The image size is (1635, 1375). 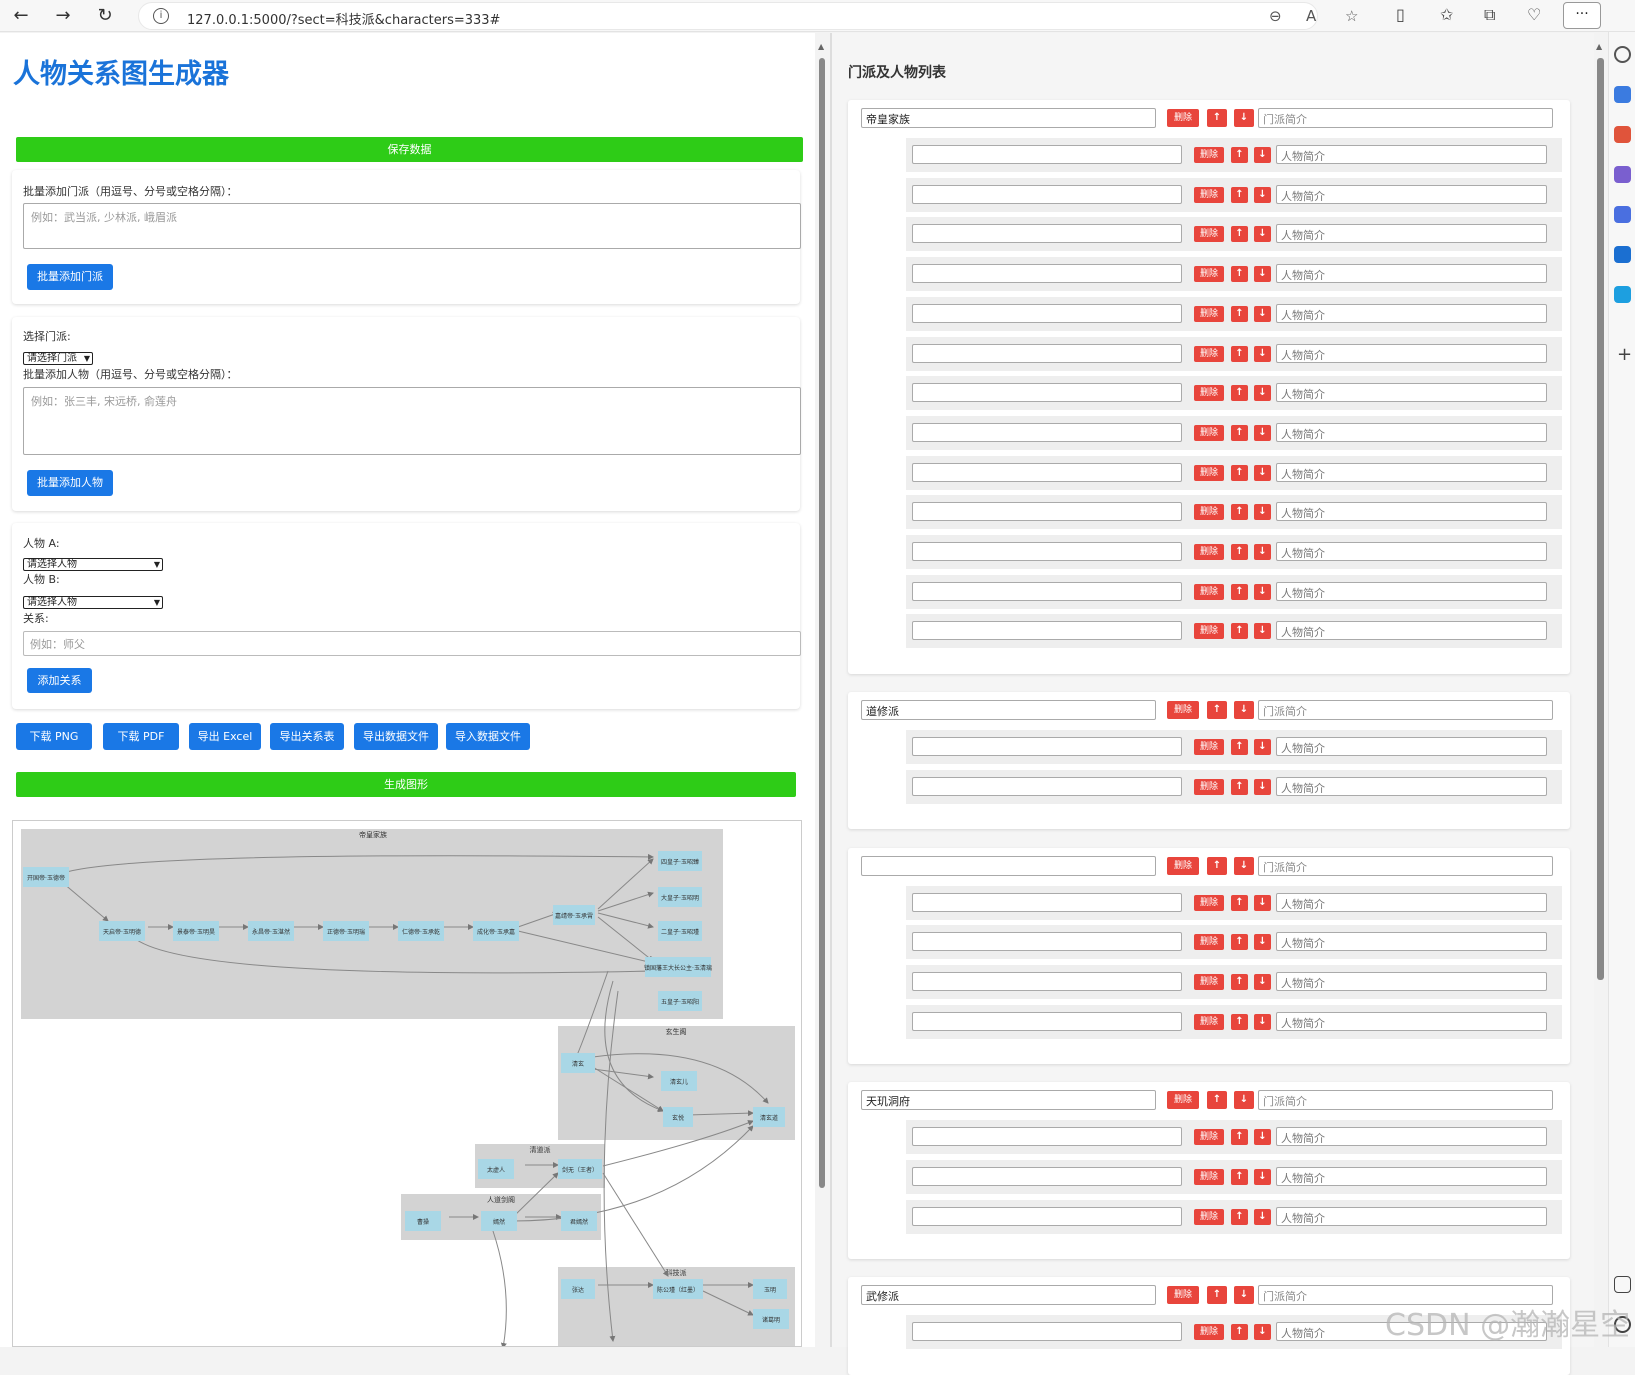 What do you see at coordinates (1622, 54) in the screenshot?
I see `search-icon` at bounding box center [1622, 54].